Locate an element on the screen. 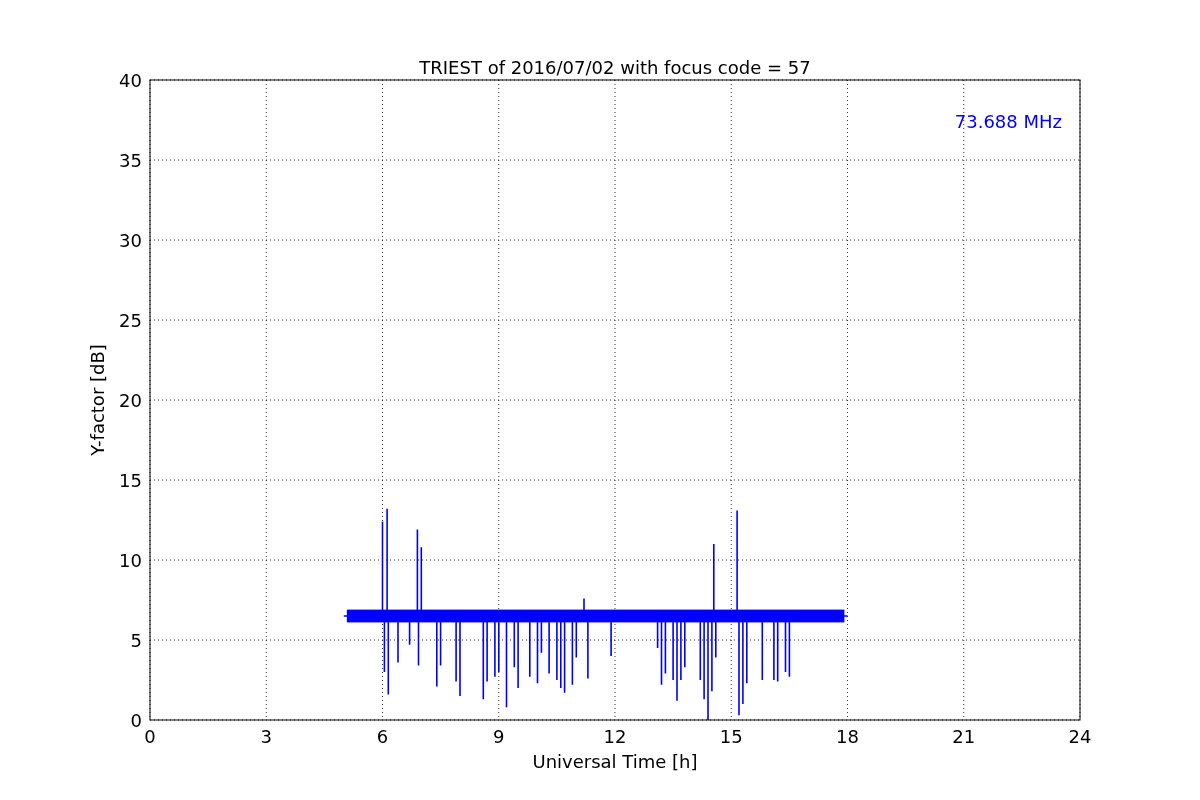 The image size is (1200, 800). tick-label: 30 is located at coordinates (130, 240).